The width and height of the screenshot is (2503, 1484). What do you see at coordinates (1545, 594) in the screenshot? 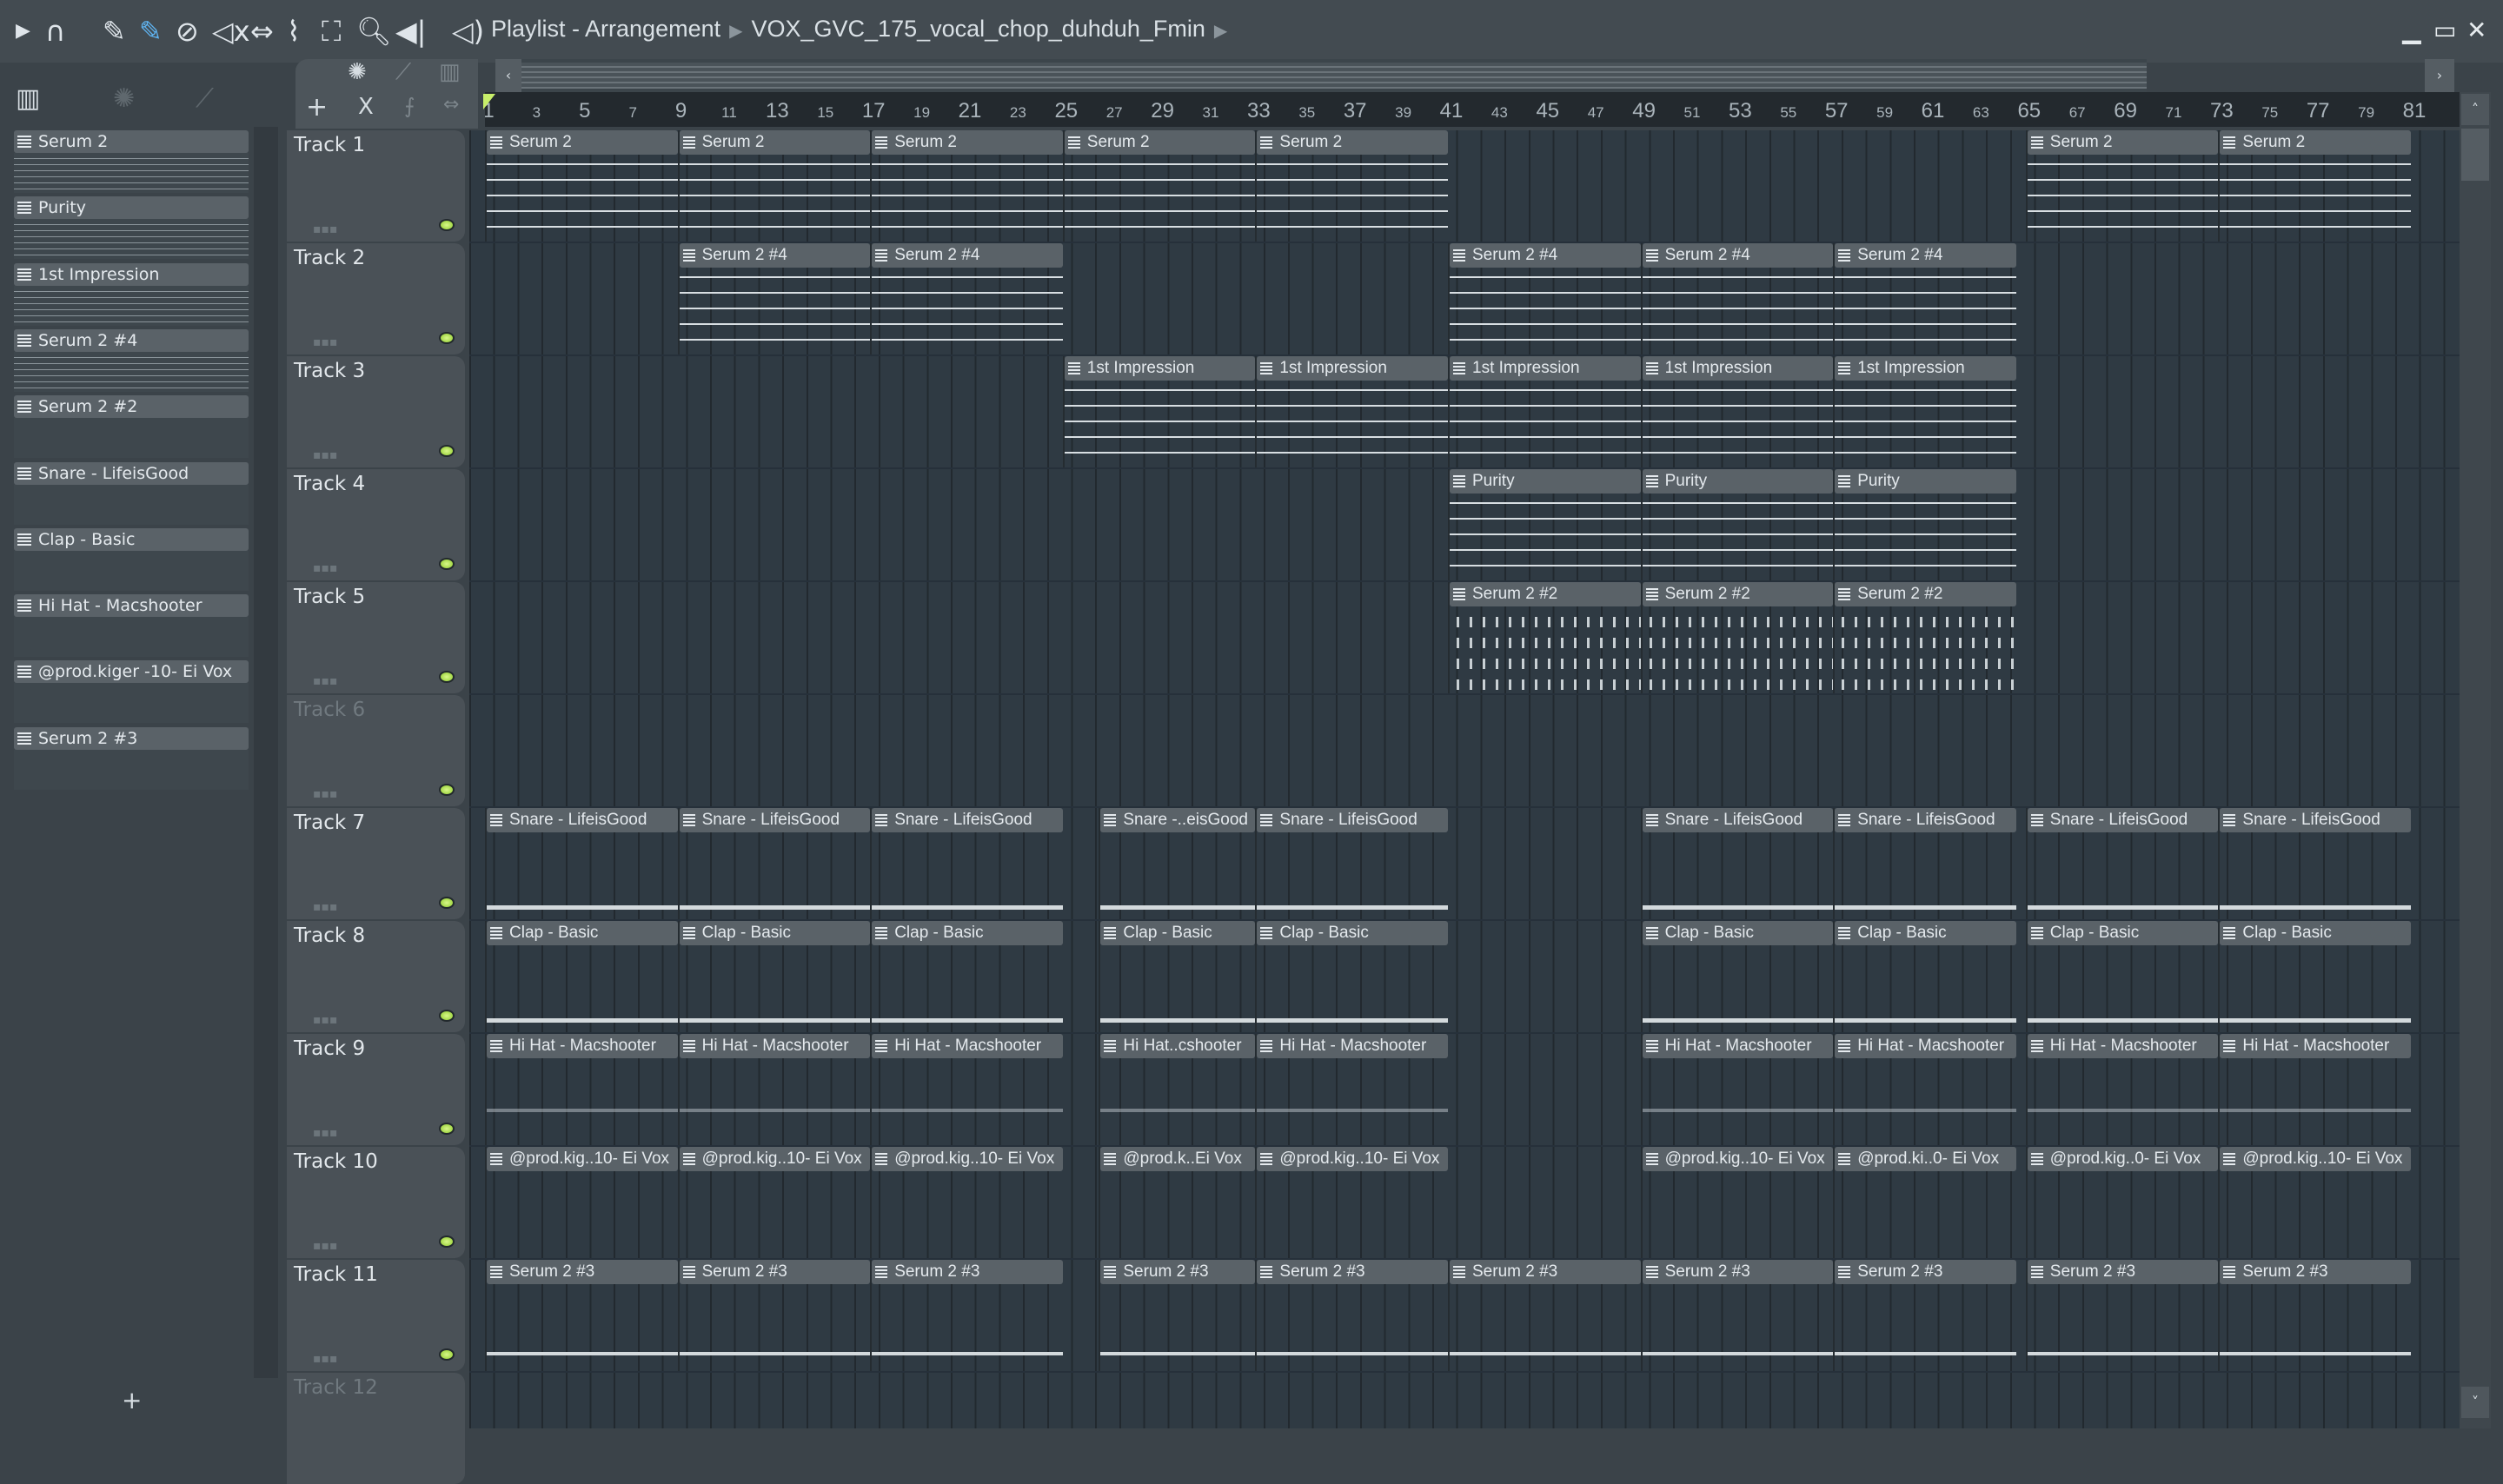
I see `clip-header: Serum 2 #2` at bounding box center [1545, 594].